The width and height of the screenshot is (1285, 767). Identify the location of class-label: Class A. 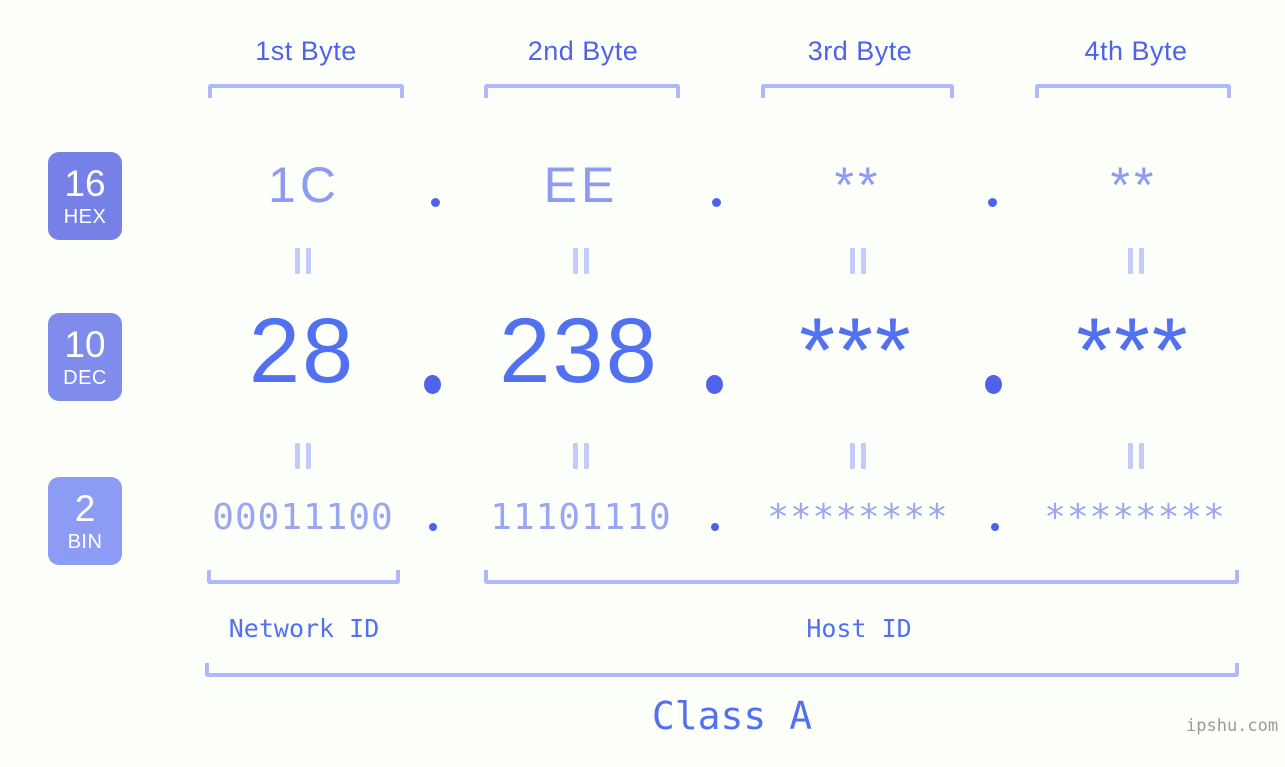
(732, 716).